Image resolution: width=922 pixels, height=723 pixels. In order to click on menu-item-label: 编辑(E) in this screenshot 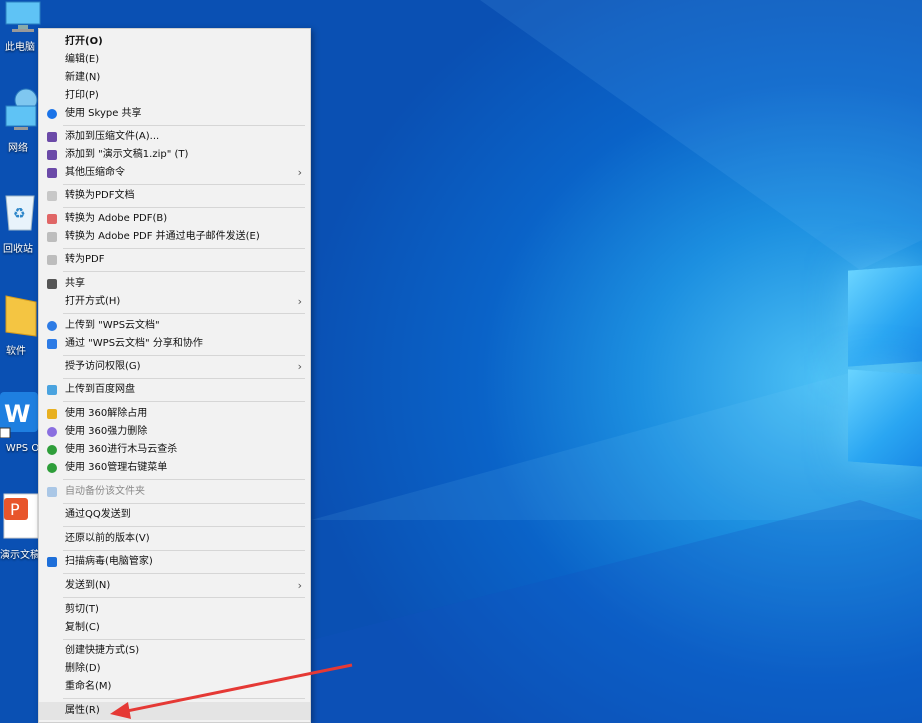, I will do `click(82, 59)`.